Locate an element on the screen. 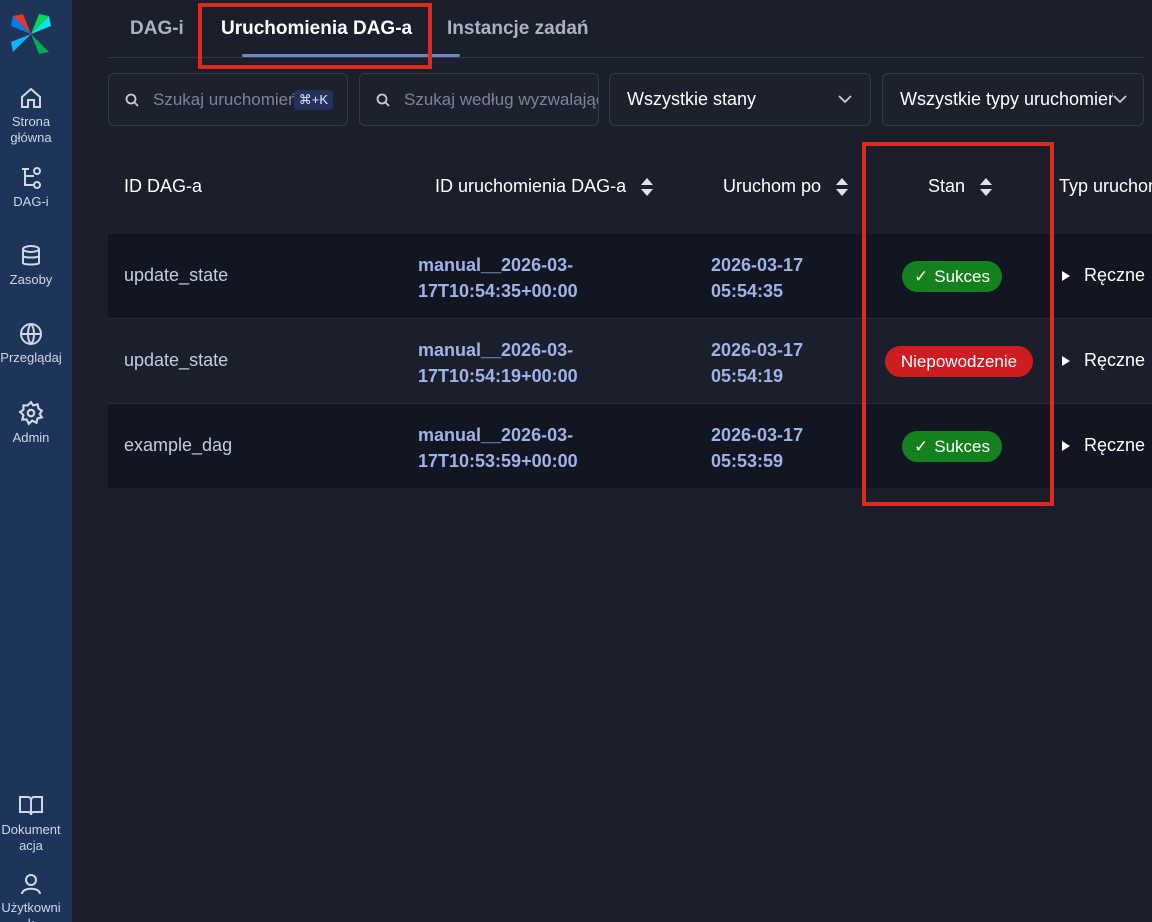 This screenshot has height=922, width=1152. dag-icon is located at coordinates (31, 178).